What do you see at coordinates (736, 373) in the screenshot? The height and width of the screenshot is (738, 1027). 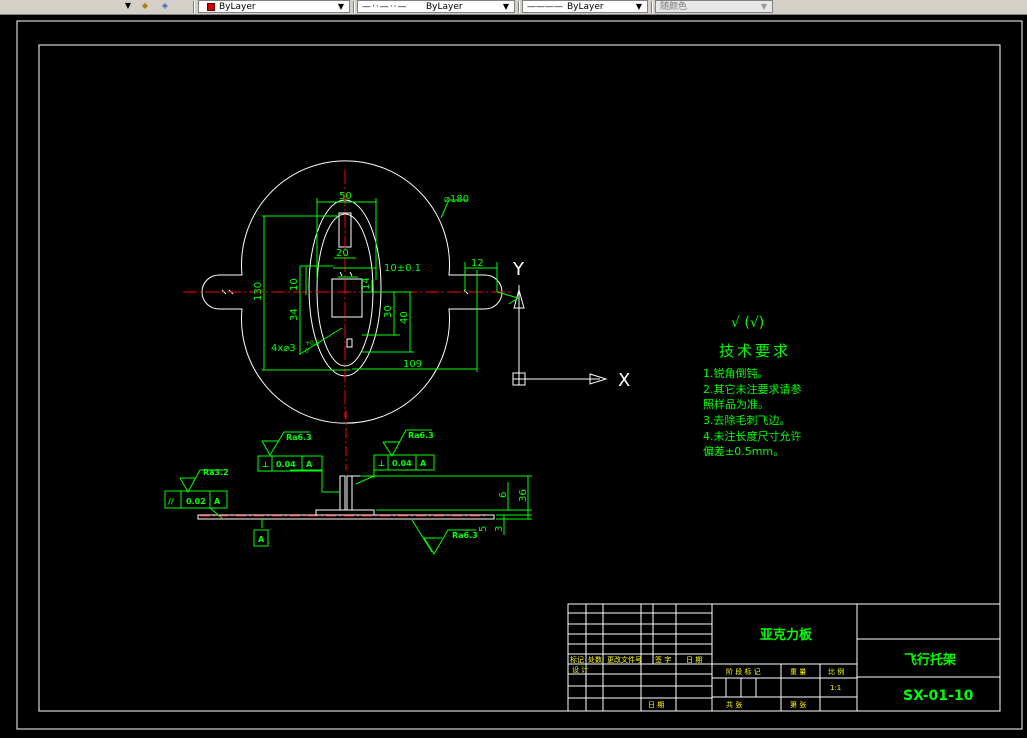 I see `note-line-1: 1.锐角倒钝。` at bounding box center [736, 373].